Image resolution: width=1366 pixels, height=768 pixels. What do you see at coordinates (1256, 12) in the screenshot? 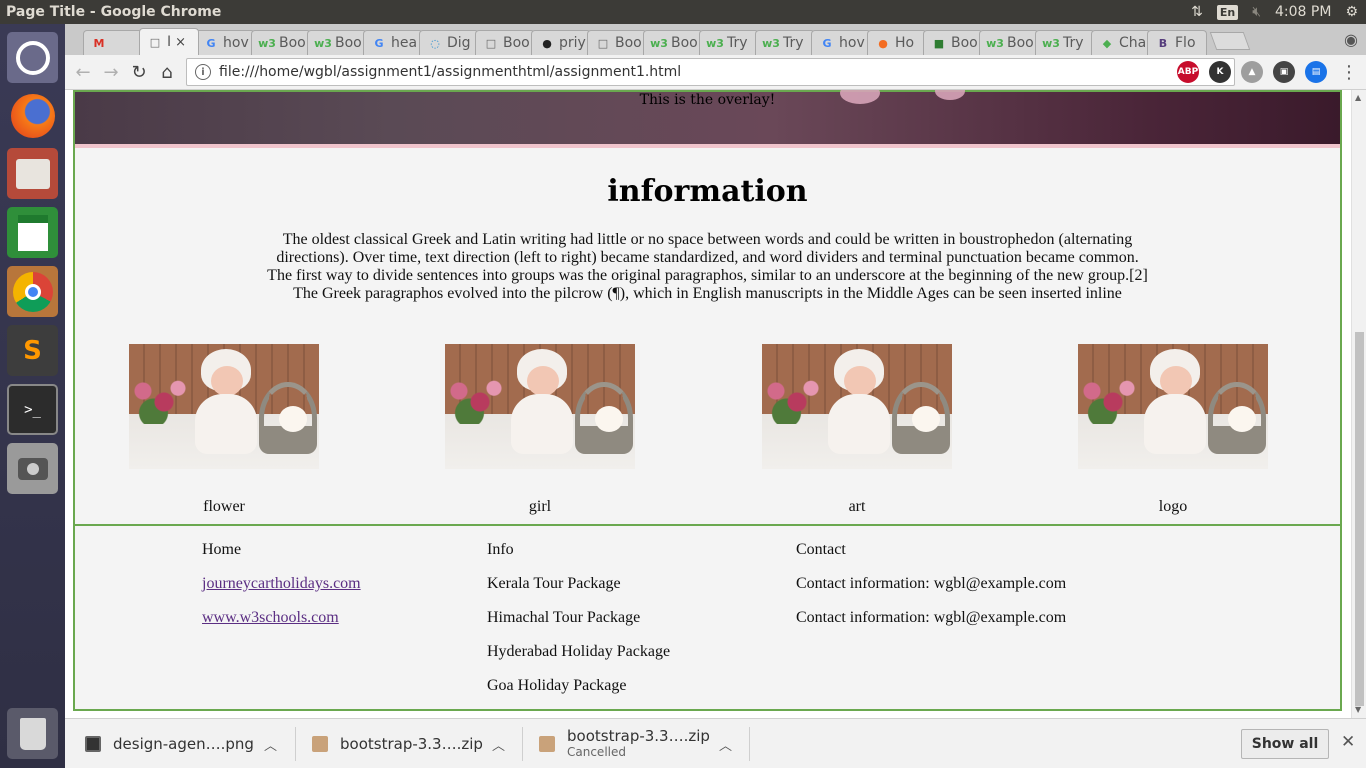
I see `sound-muted-icon: 🔇︎` at bounding box center [1256, 12].